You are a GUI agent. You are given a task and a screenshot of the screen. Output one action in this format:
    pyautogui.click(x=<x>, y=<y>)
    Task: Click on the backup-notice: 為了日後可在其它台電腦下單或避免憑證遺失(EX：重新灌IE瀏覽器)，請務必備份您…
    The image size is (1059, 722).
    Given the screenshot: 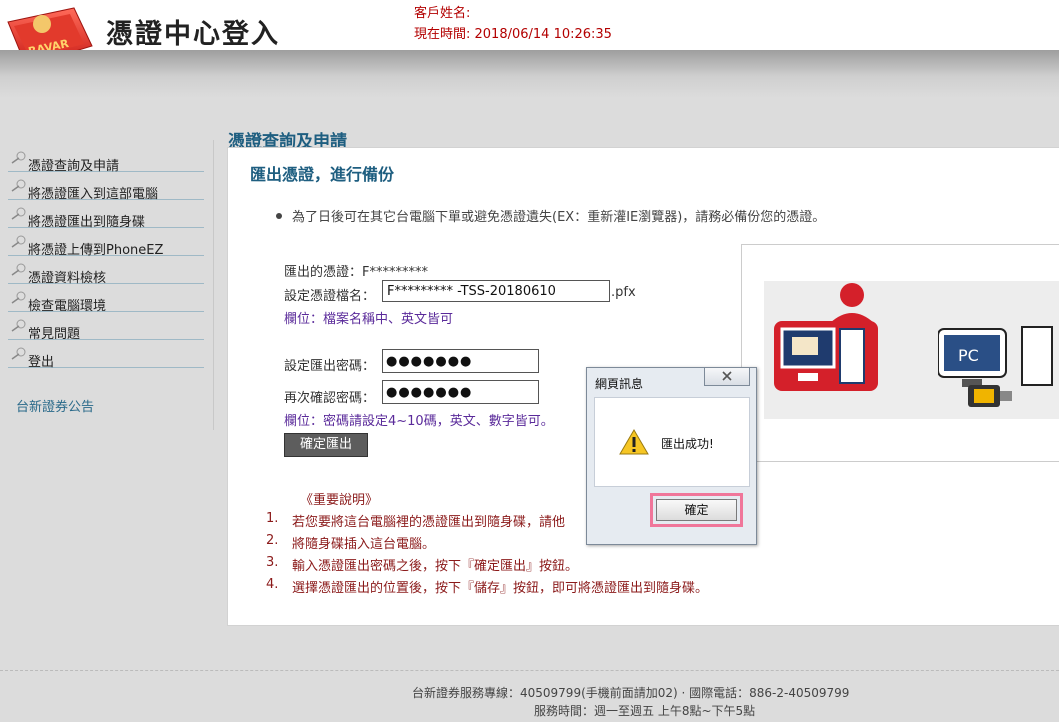 What is the action you would take?
    pyautogui.click(x=550, y=215)
    